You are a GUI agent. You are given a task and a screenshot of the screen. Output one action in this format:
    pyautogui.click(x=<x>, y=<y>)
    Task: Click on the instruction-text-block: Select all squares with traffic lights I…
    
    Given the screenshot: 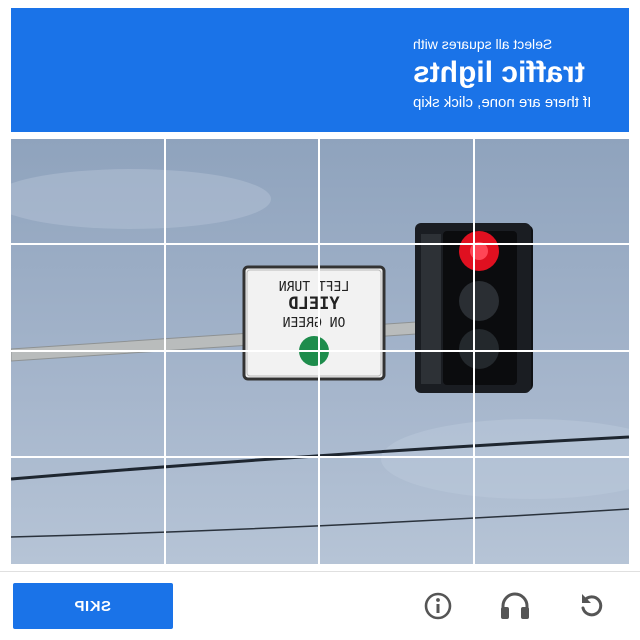 What is the action you would take?
    pyautogui.click(x=502, y=74)
    